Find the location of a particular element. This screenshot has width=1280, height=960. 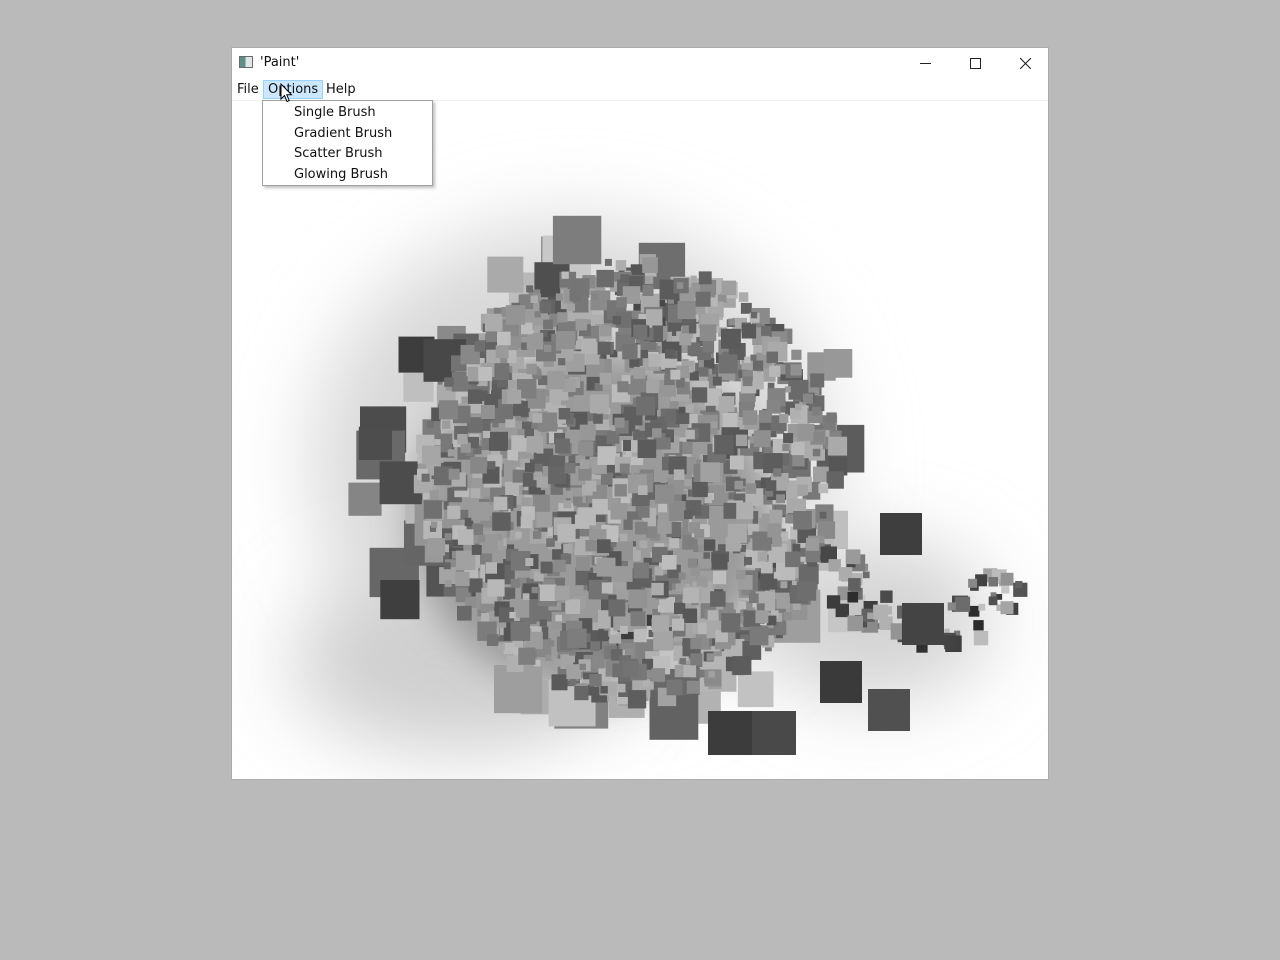

menu-item-scatter-brush: Scatter Brush is located at coordinates (347, 154).